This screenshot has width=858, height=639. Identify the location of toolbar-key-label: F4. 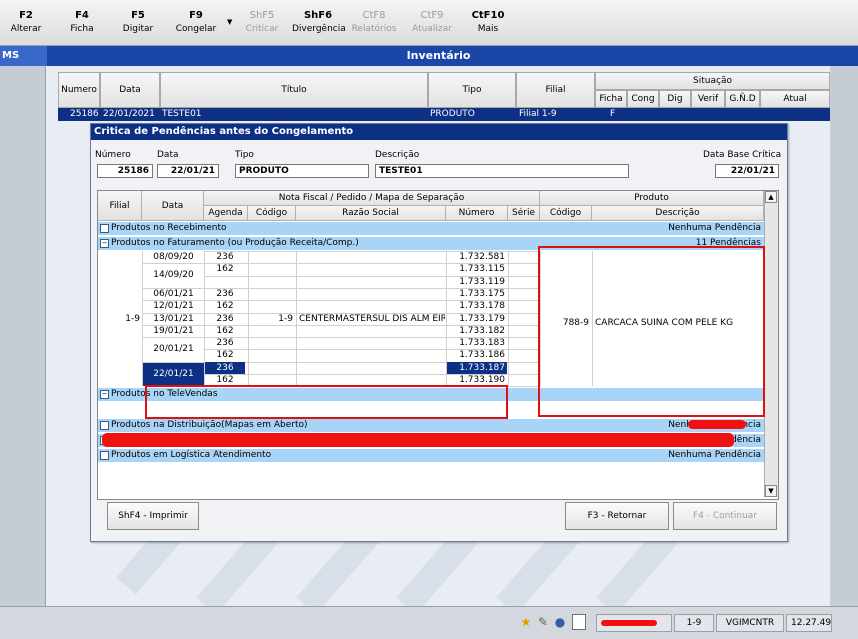
(82, 15).